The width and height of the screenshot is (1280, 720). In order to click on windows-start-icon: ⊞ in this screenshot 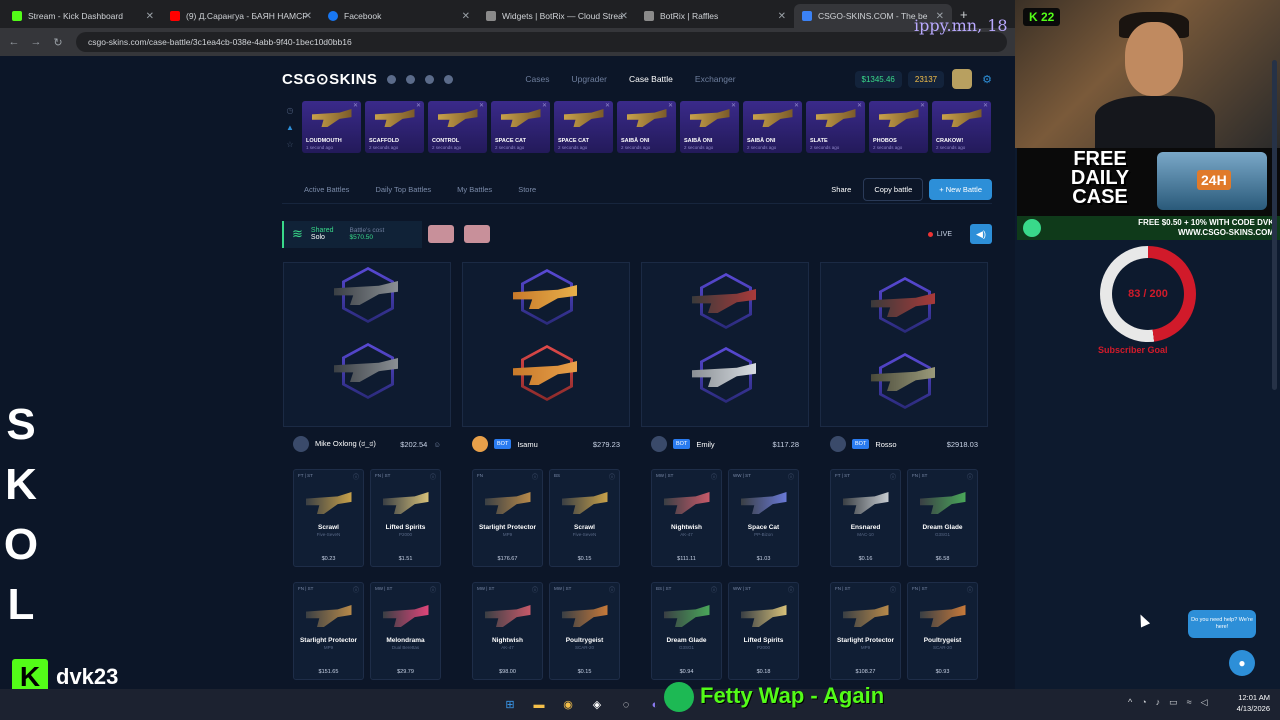, I will do `click(510, 705)`.